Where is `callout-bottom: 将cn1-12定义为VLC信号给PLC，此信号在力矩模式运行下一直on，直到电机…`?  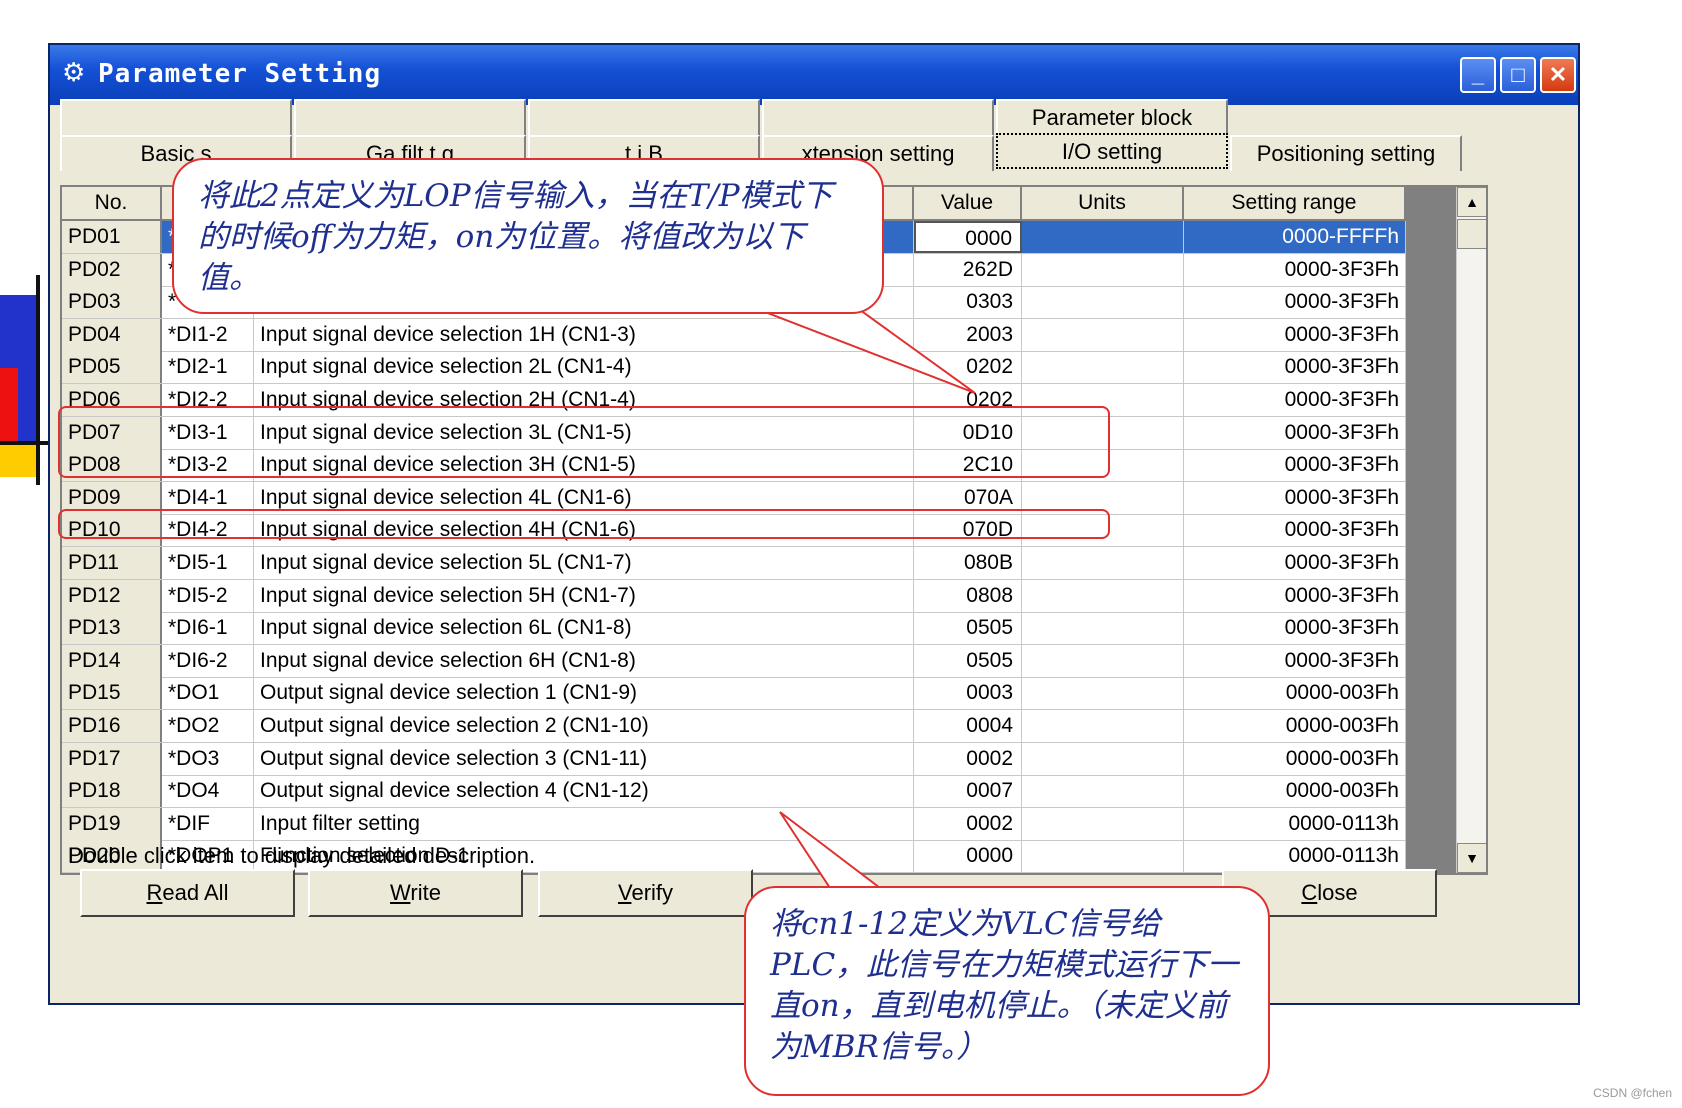 callout-bottom: 将cn1-12定义为VLC信号给PLC，此信号在力矩模式运行下一直on，直到电机… is located at coordinates (1007, 991).